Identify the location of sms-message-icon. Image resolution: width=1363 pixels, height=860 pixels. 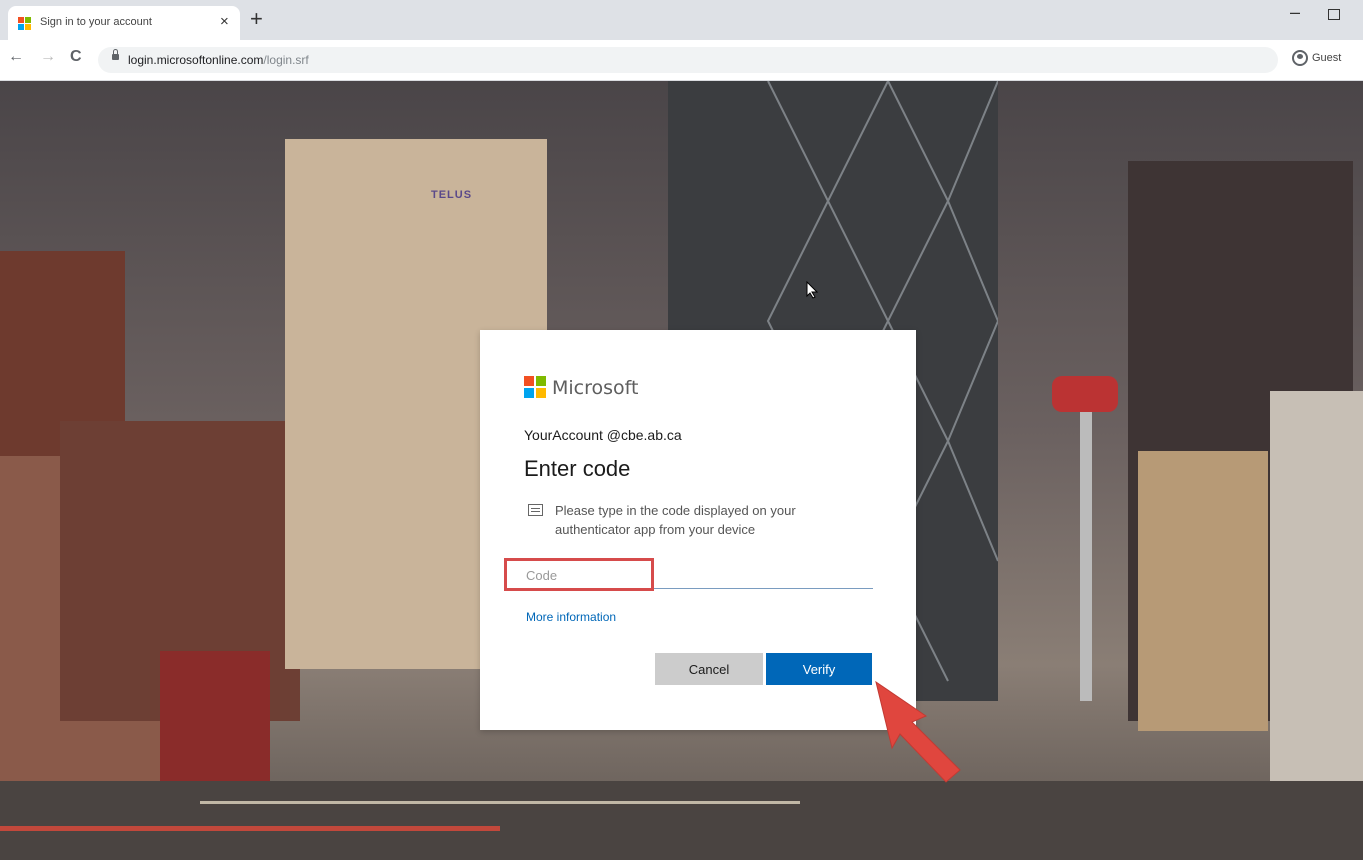
(535, 510).